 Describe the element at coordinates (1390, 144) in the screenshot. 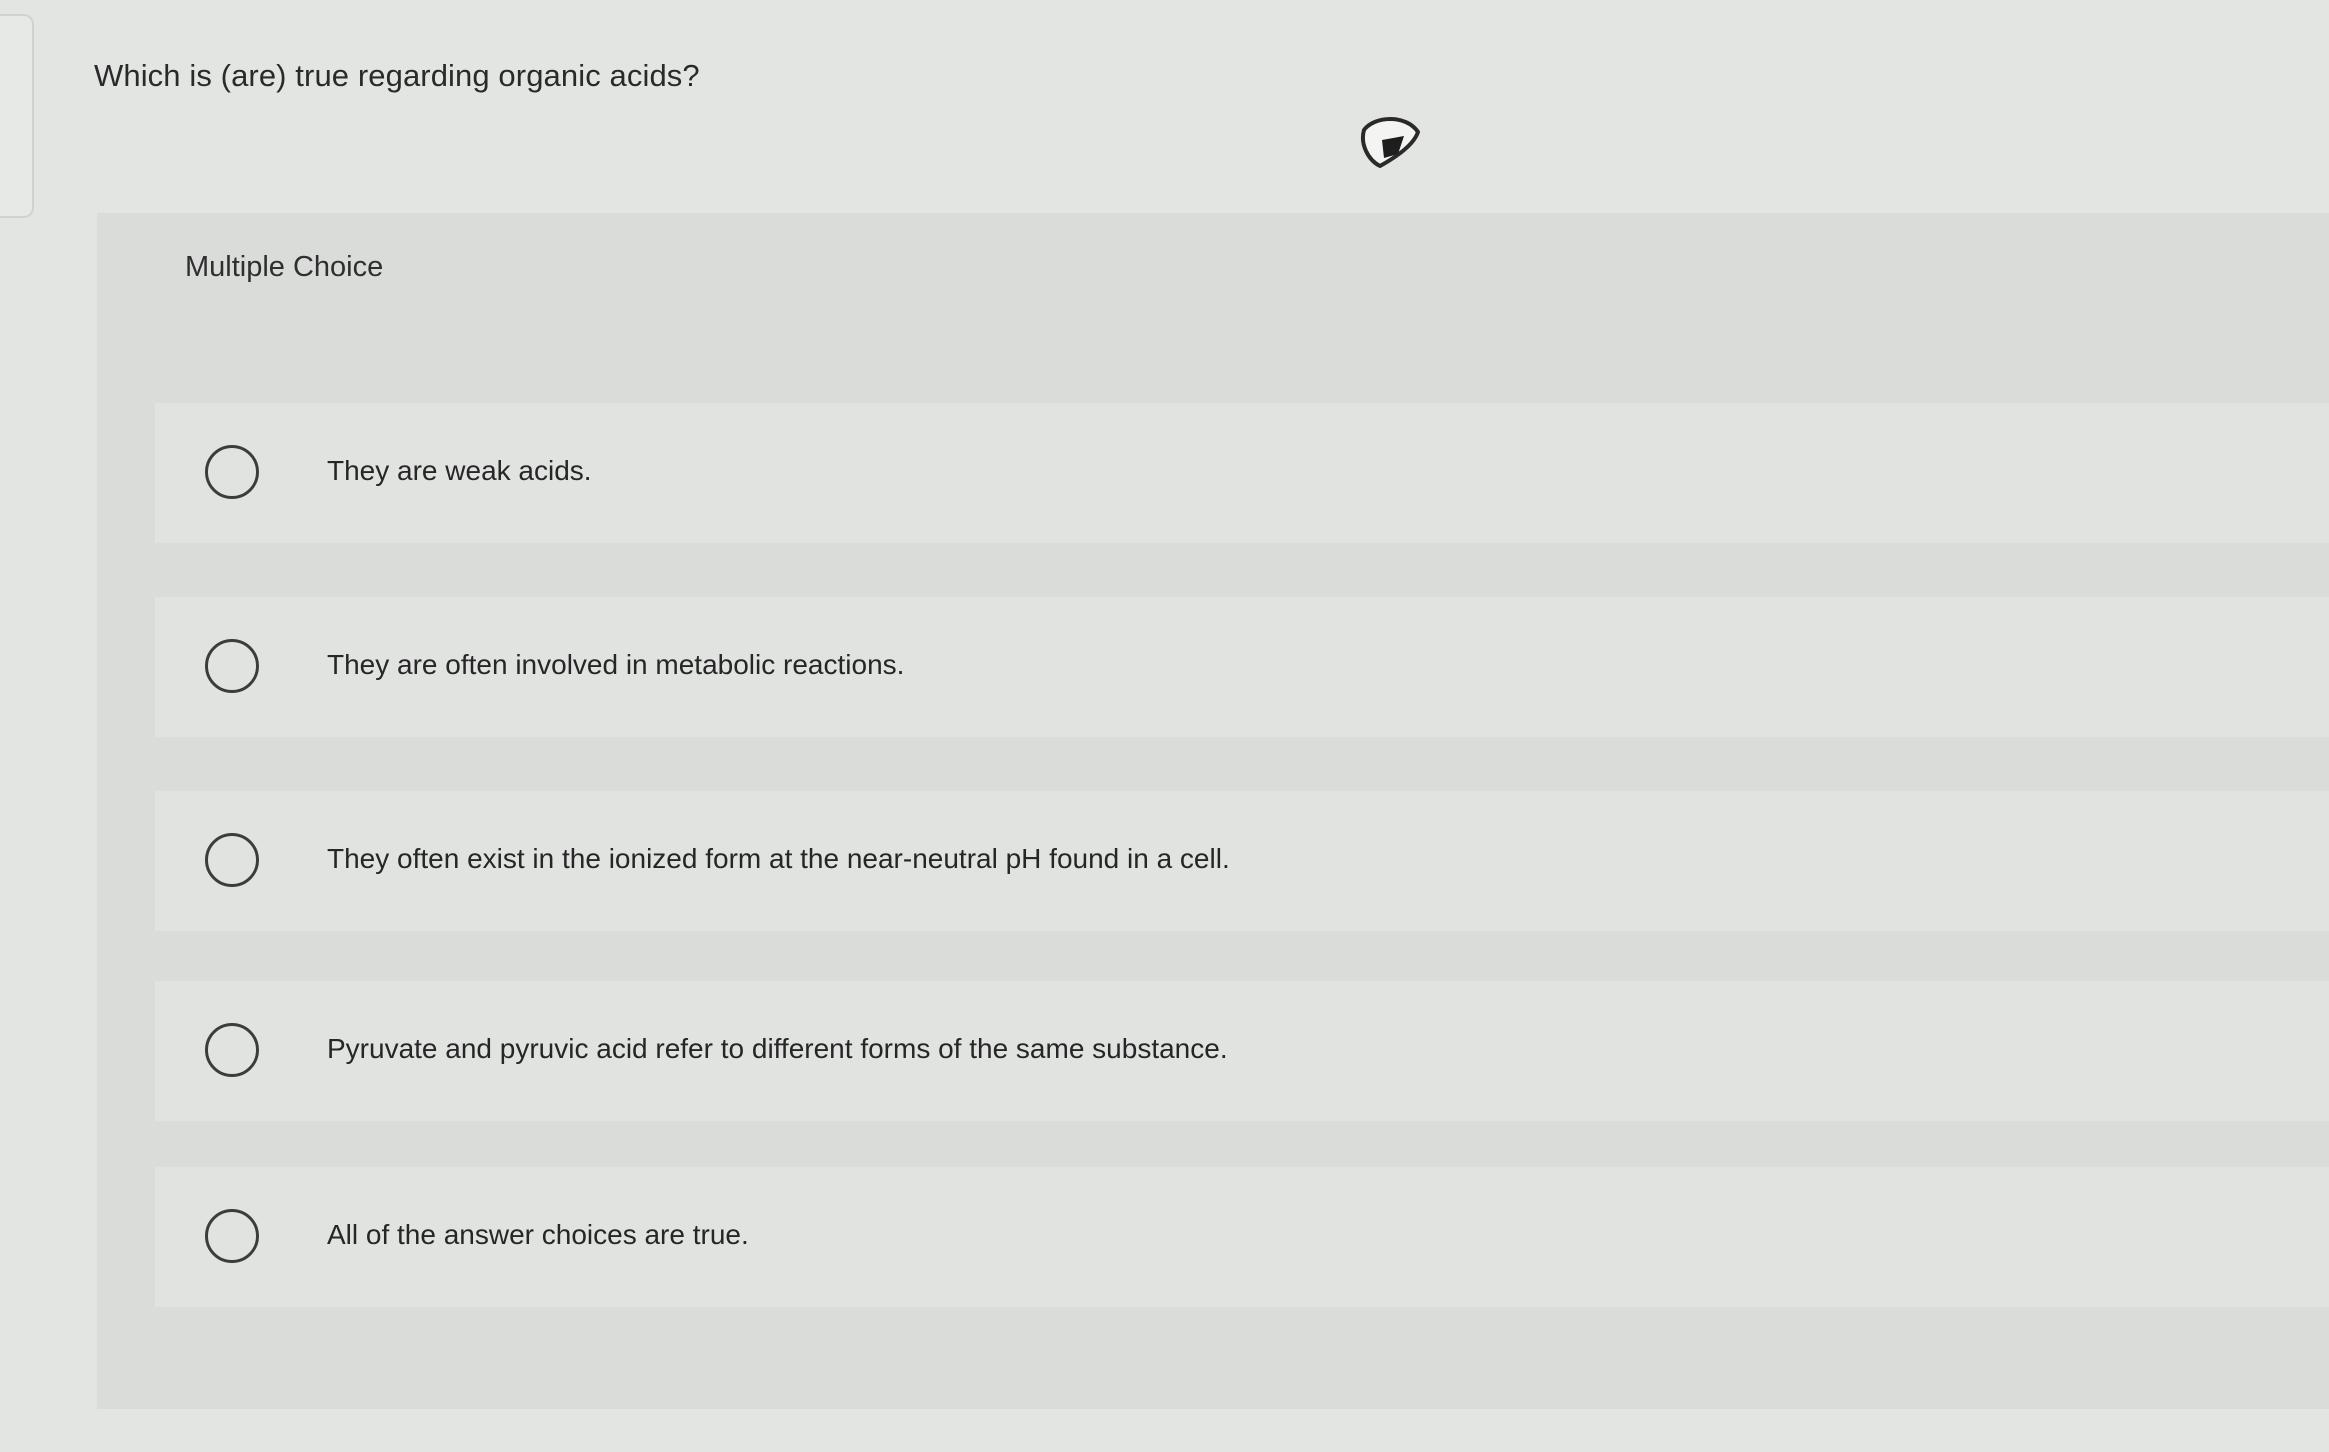

I see `bookmark-flag-icon` at that location.